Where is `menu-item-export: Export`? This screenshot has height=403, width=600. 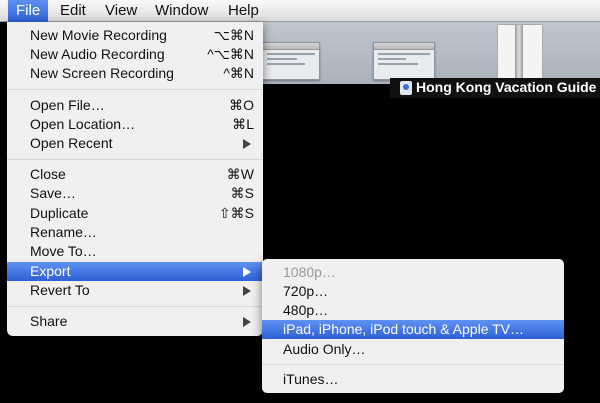
menu-item-export: Export is located at coordinates (135, 271).